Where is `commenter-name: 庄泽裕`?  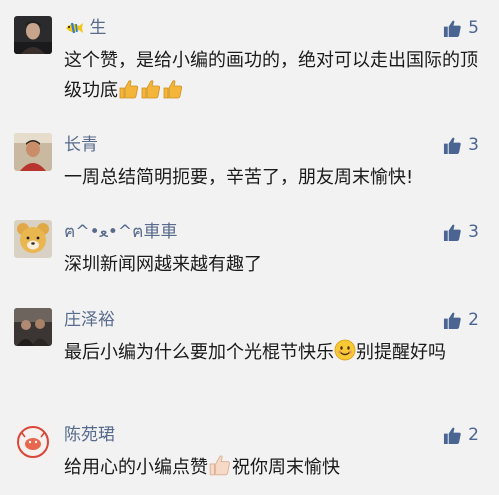 commenter-name: 庄泽裕 is located at coordinates (89, 320).